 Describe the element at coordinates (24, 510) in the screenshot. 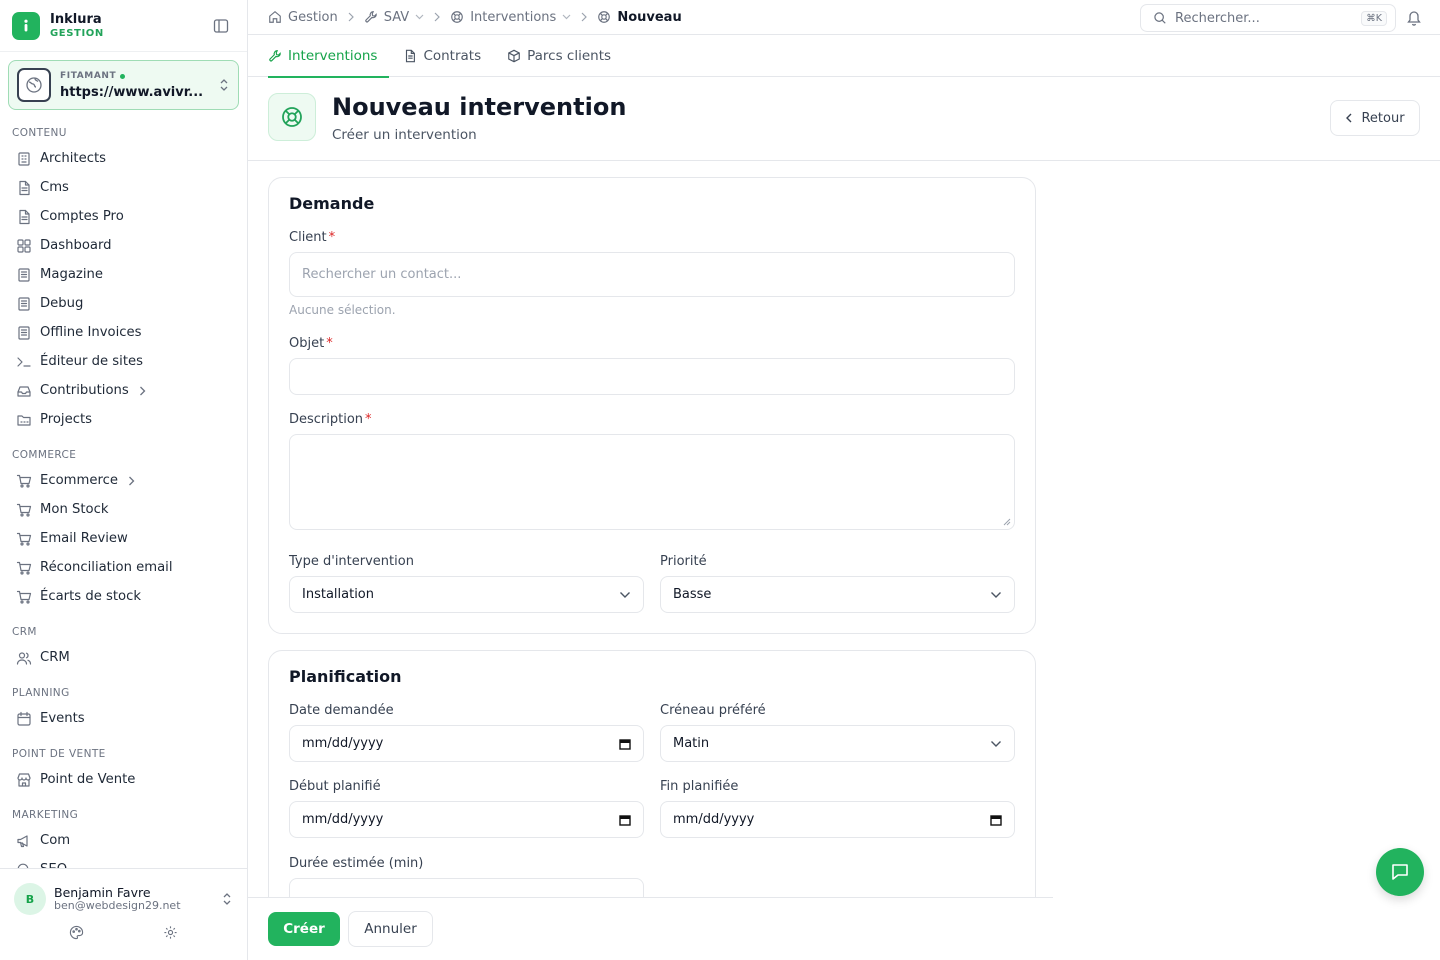

I see `cart-icon` at that location.